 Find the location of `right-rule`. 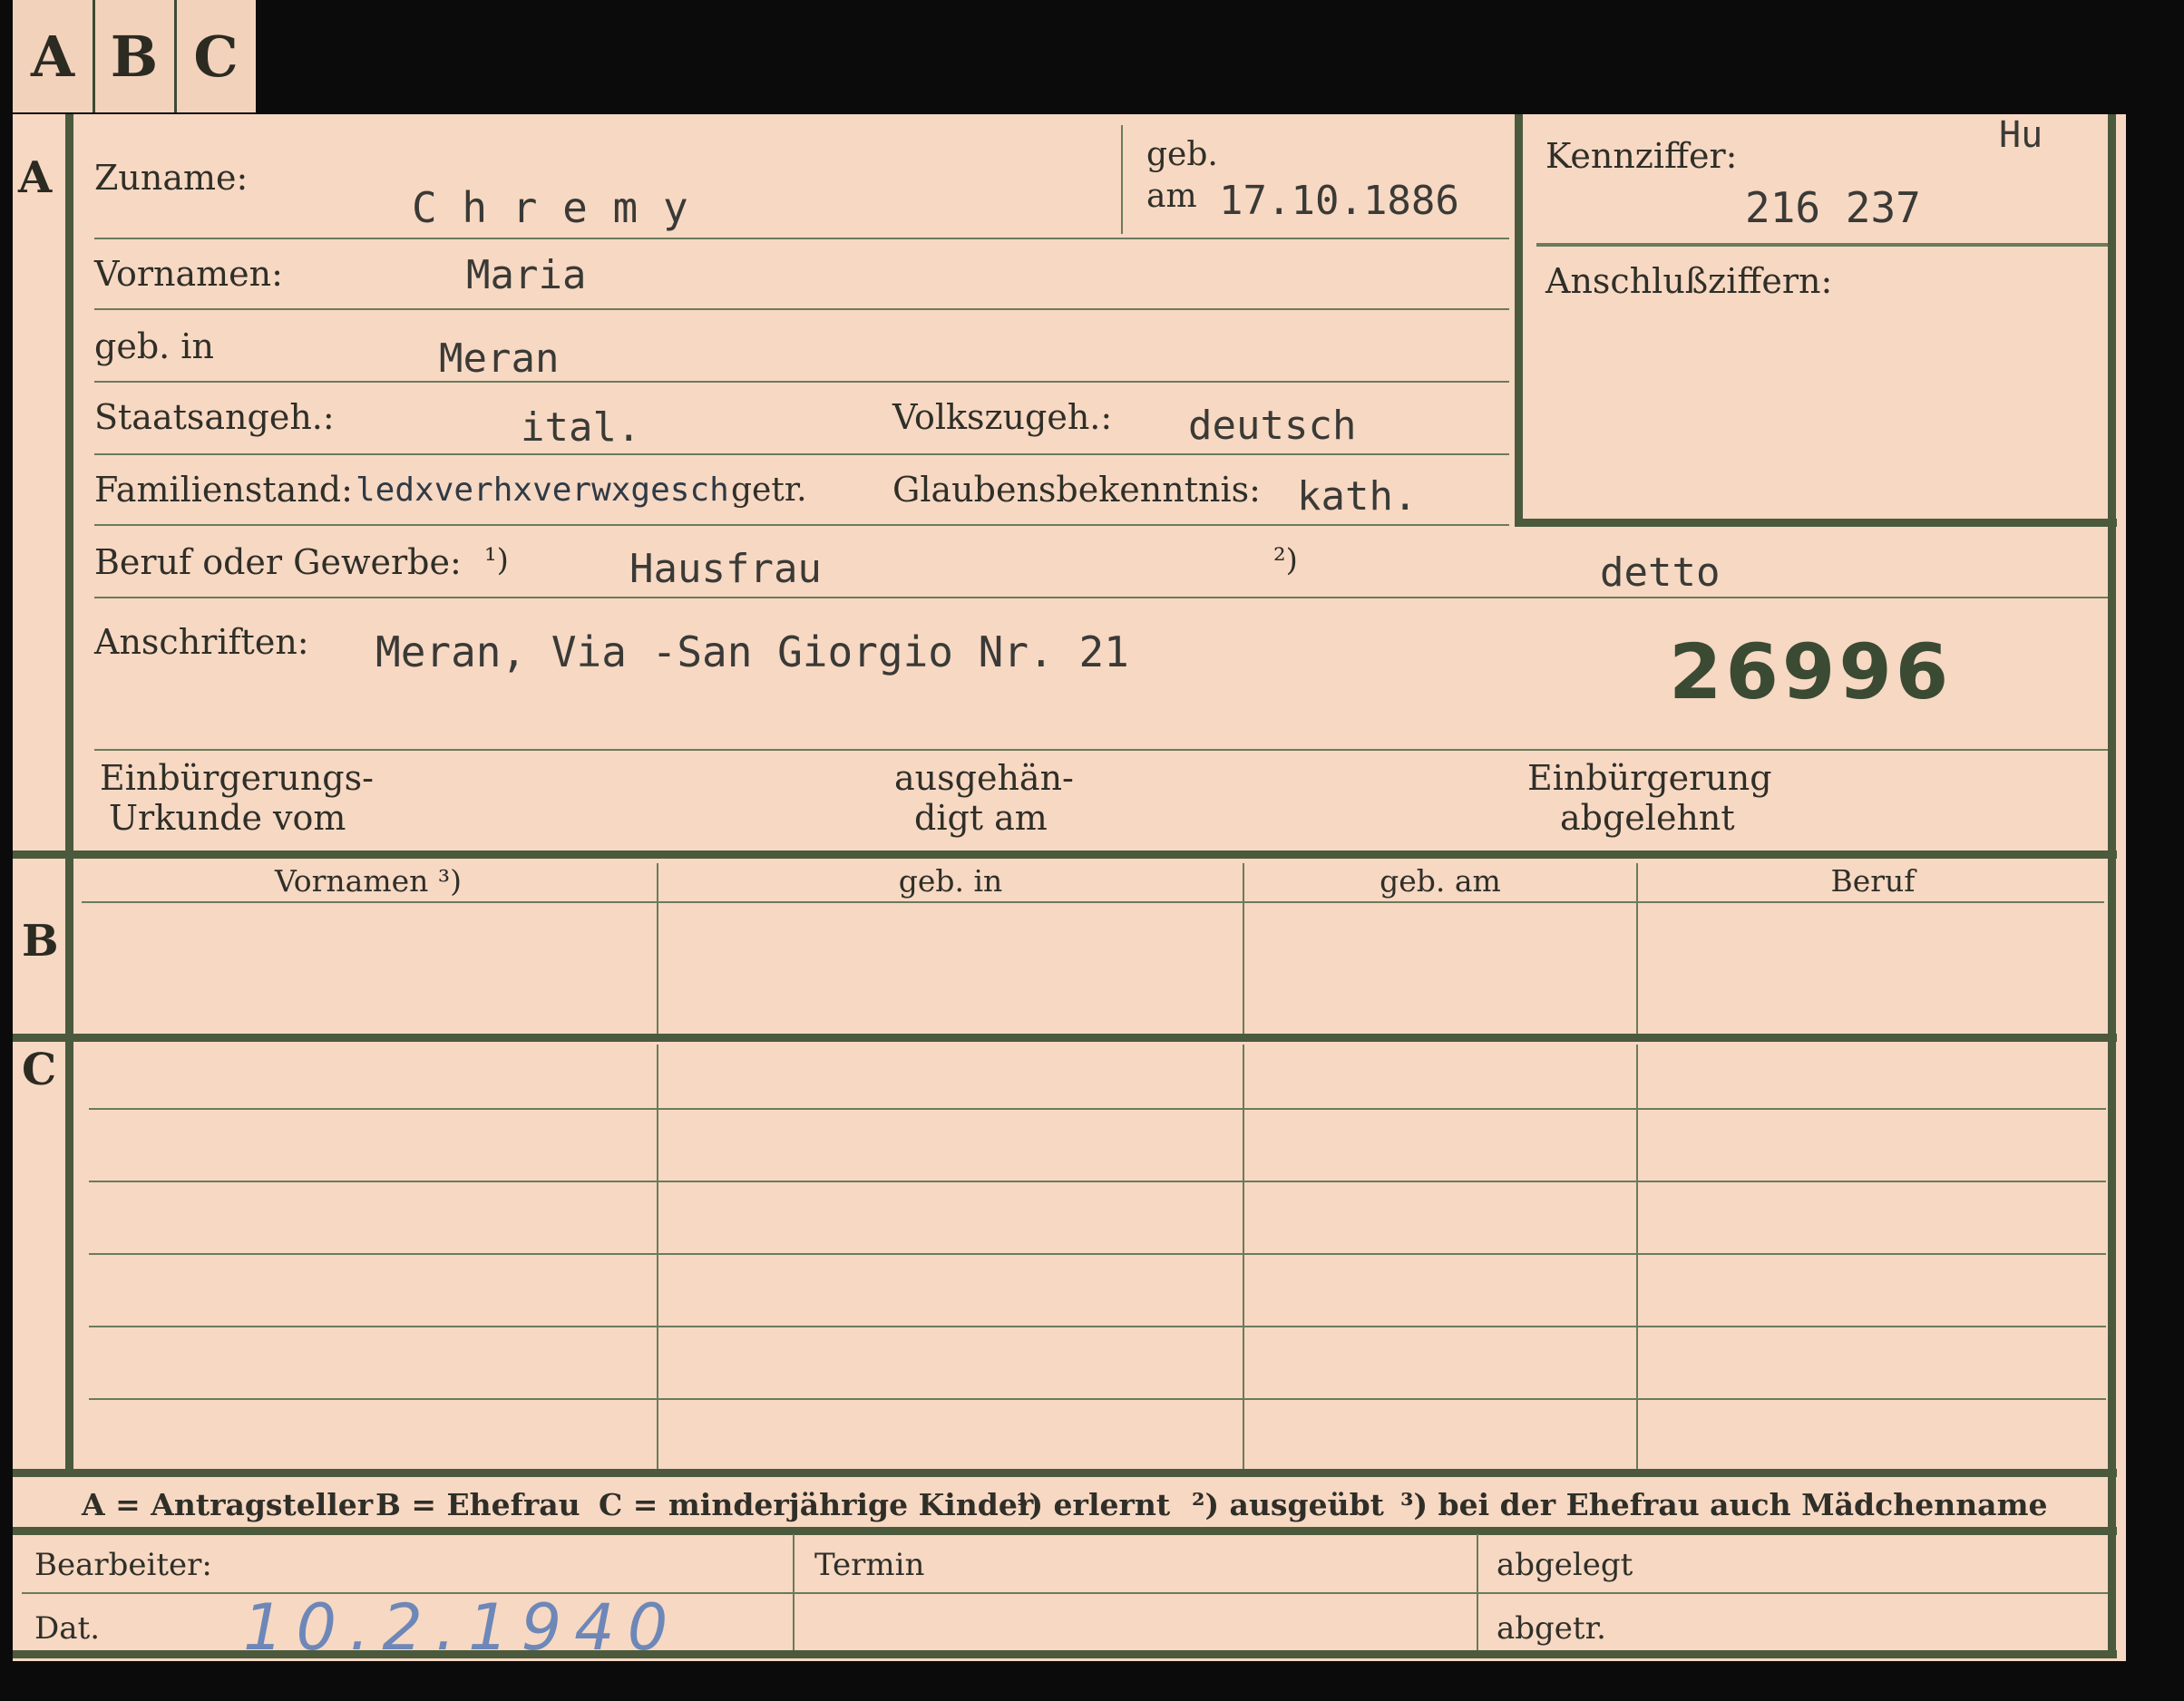

right-rule is located at coordinates (2112, 885).